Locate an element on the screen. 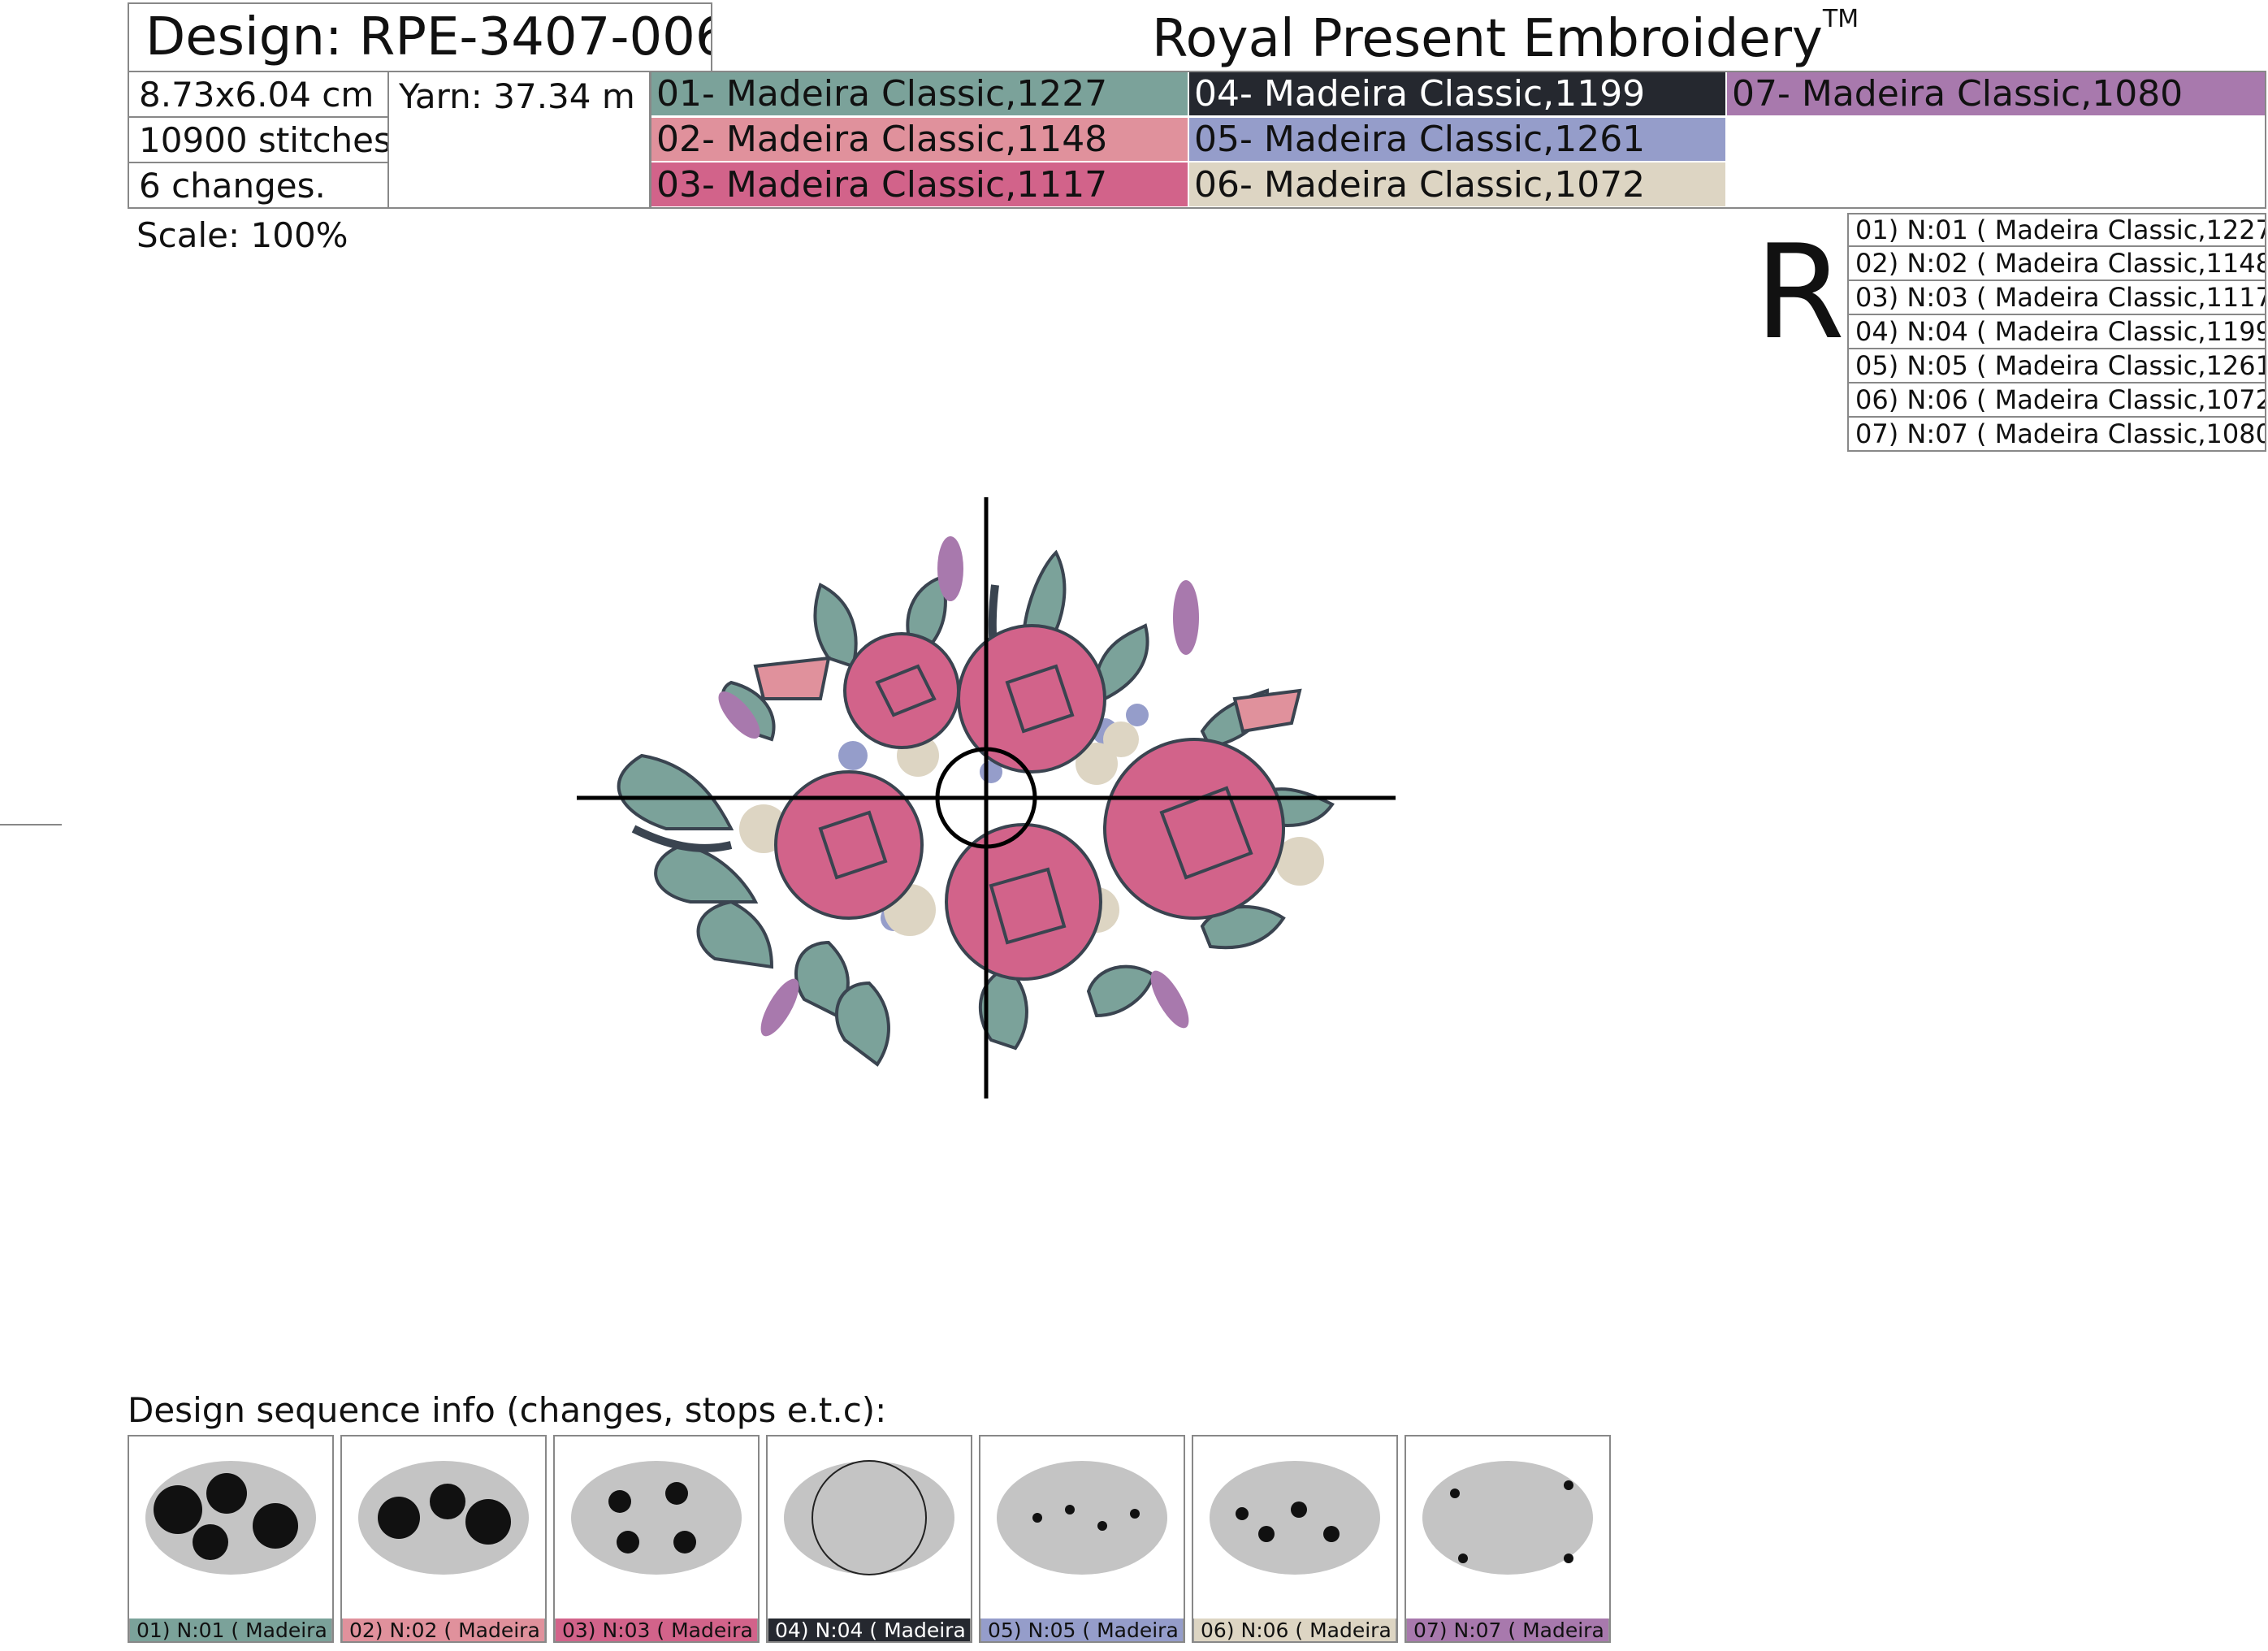 Image resolution: width=2268 pixels, height=1651 pixels. thread-swatch-02: 02- Madeira Classic,1148 is located at coordinates (919, 139).